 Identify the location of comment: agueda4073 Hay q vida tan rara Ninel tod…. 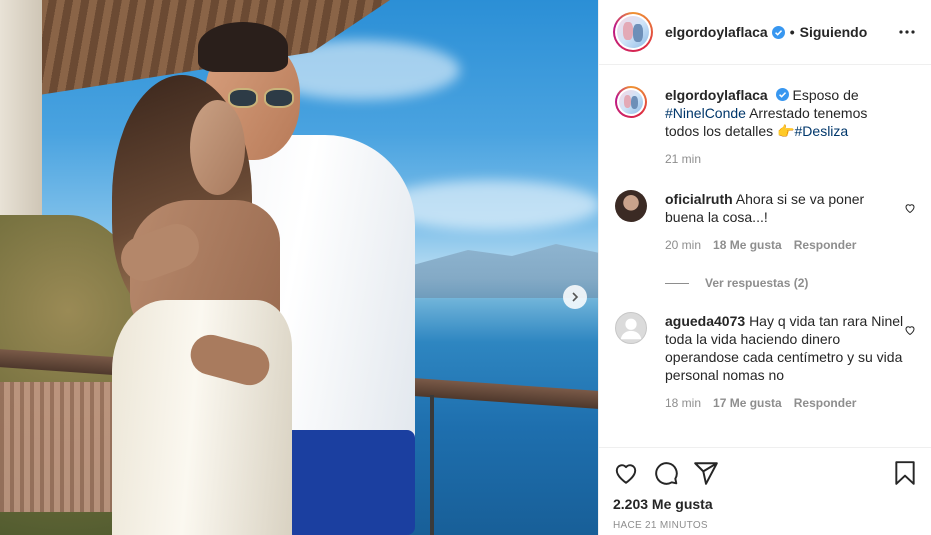
(765, 362).